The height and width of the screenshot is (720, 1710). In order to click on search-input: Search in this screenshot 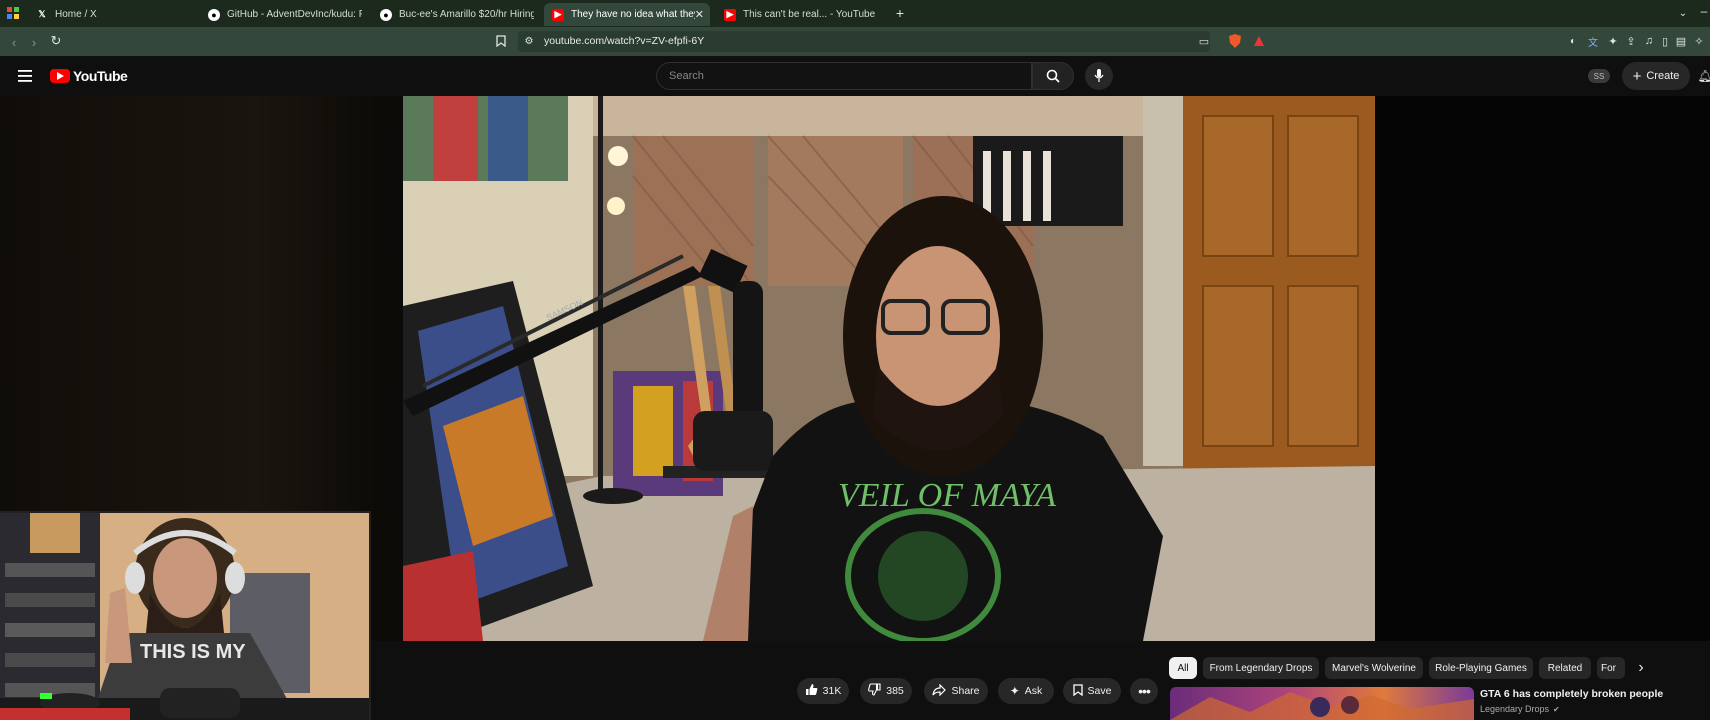, I will do `click(844, 76)`.